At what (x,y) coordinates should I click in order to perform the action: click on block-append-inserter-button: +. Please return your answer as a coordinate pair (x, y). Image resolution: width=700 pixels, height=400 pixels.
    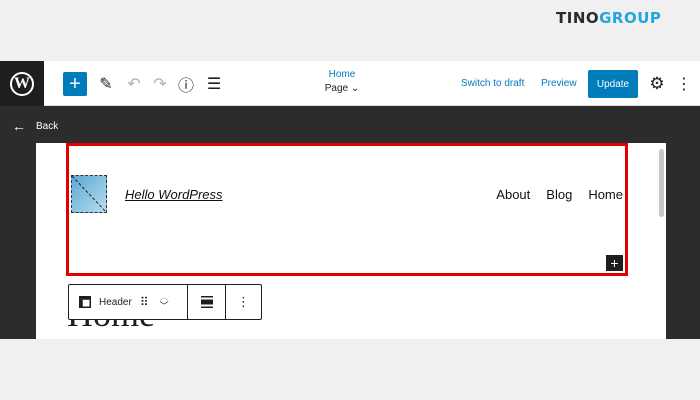
    Looking at the image, I should click on (614, 263).